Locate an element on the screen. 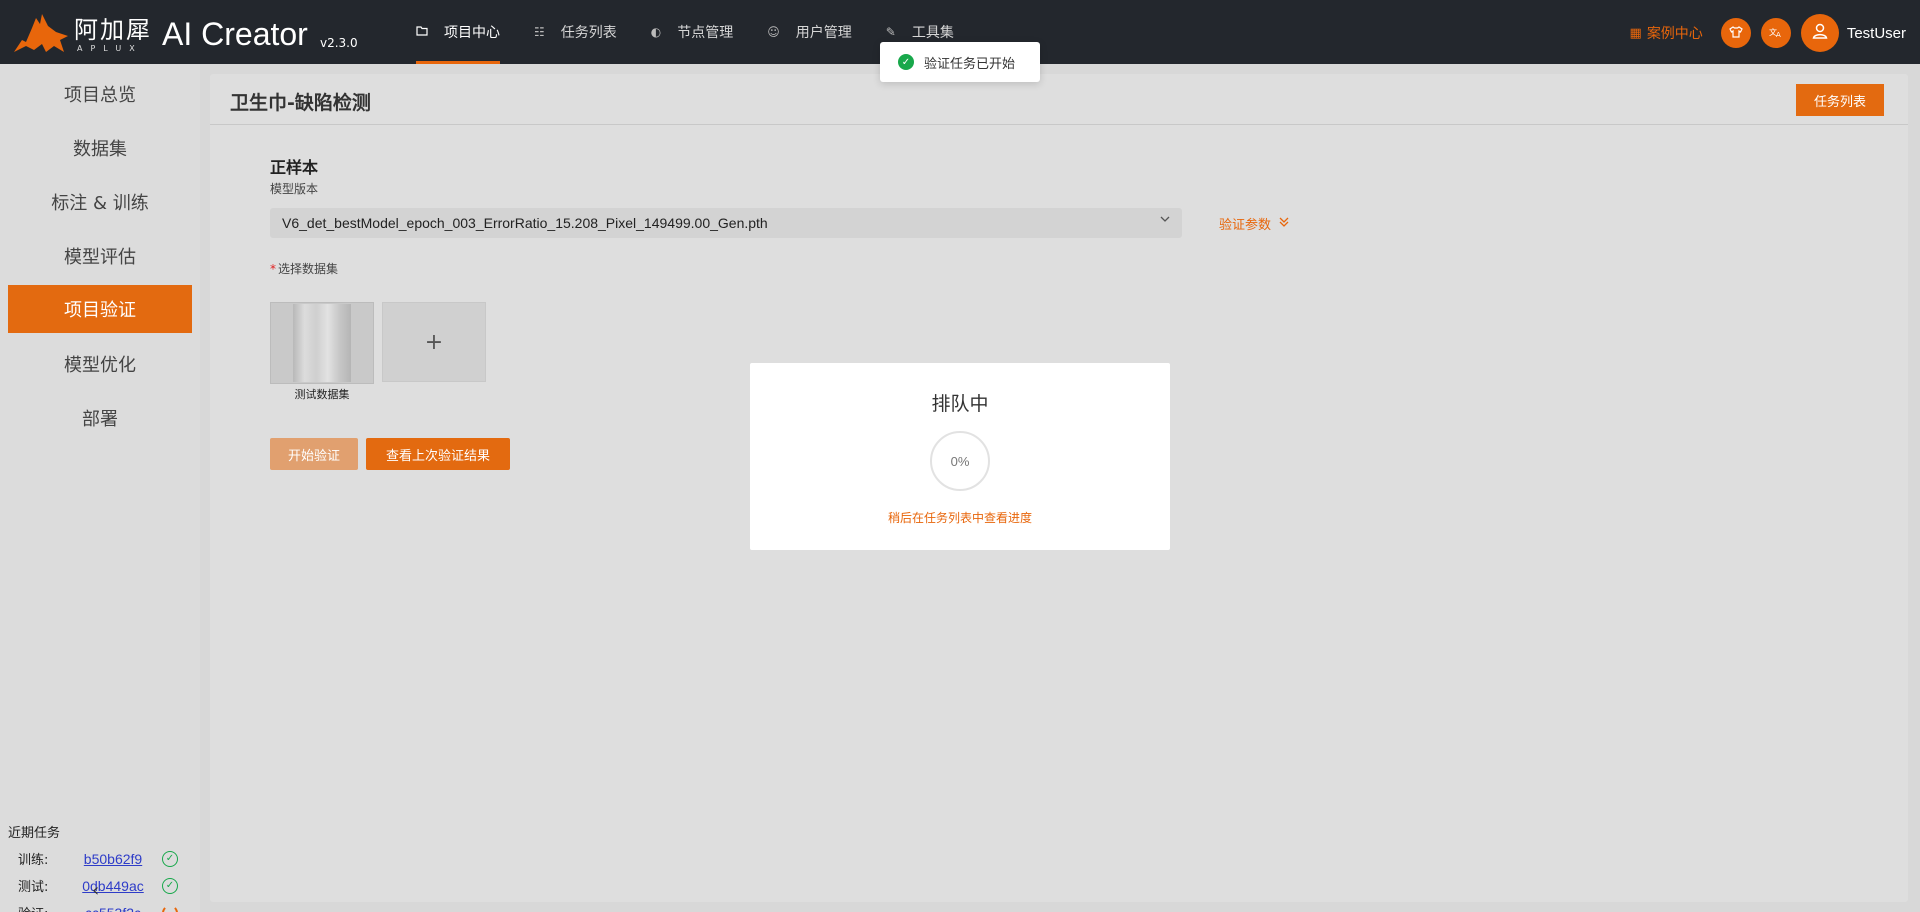  brand-title: AI Creator is located at coordinates (235, 34).